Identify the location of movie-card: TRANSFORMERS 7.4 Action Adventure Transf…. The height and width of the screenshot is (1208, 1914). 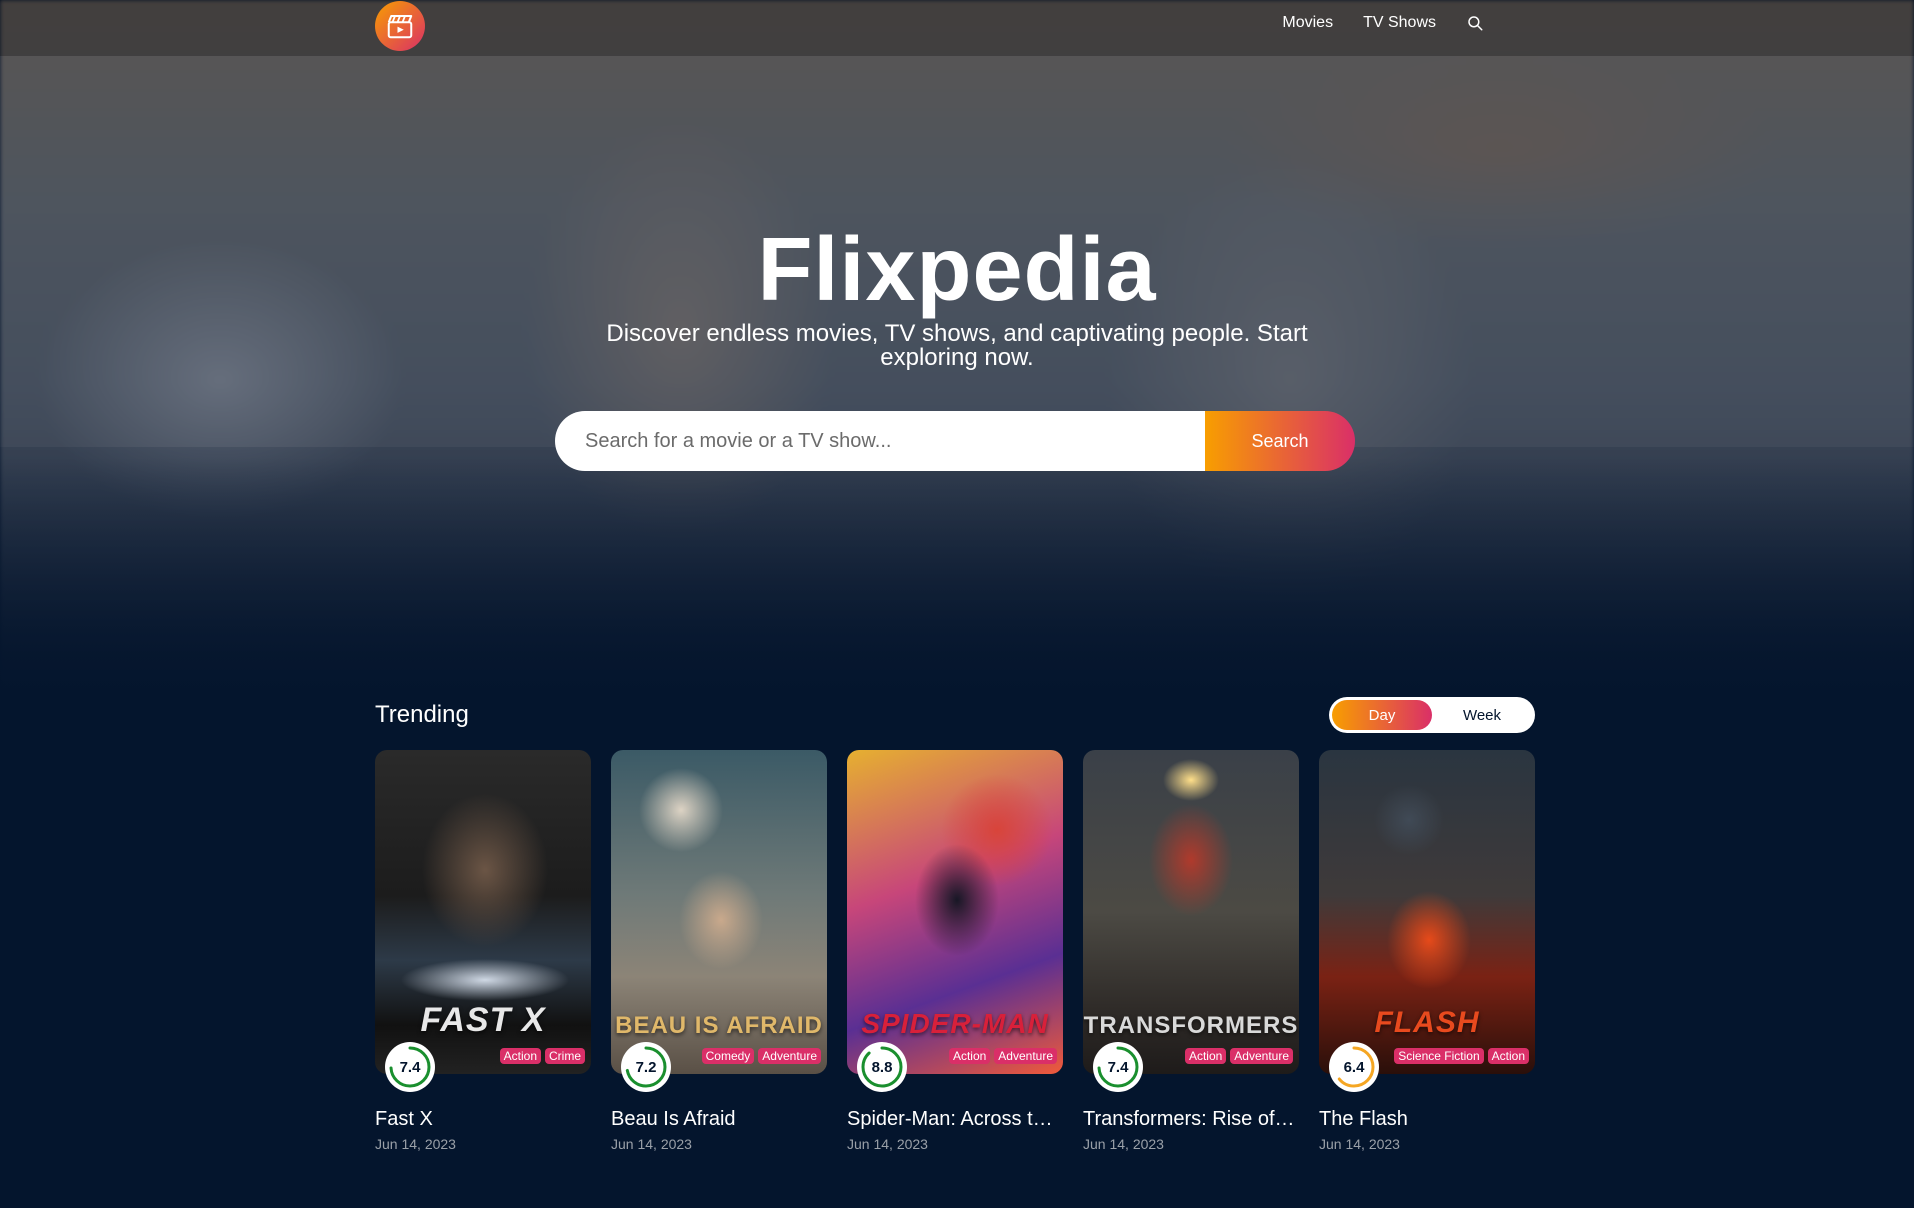
(1191, 951).